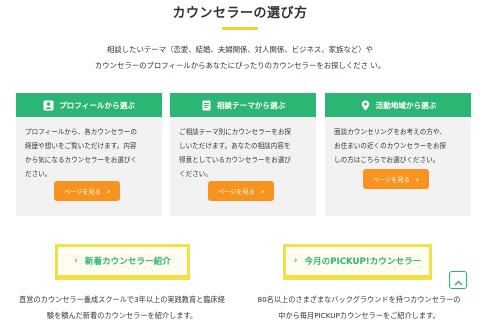 This screenshot has width=480, height=324. What do you see at coordinates (38, 174) in the screenshot?
I see `card-text-line: ださい。` at bounding box center [38, 174].